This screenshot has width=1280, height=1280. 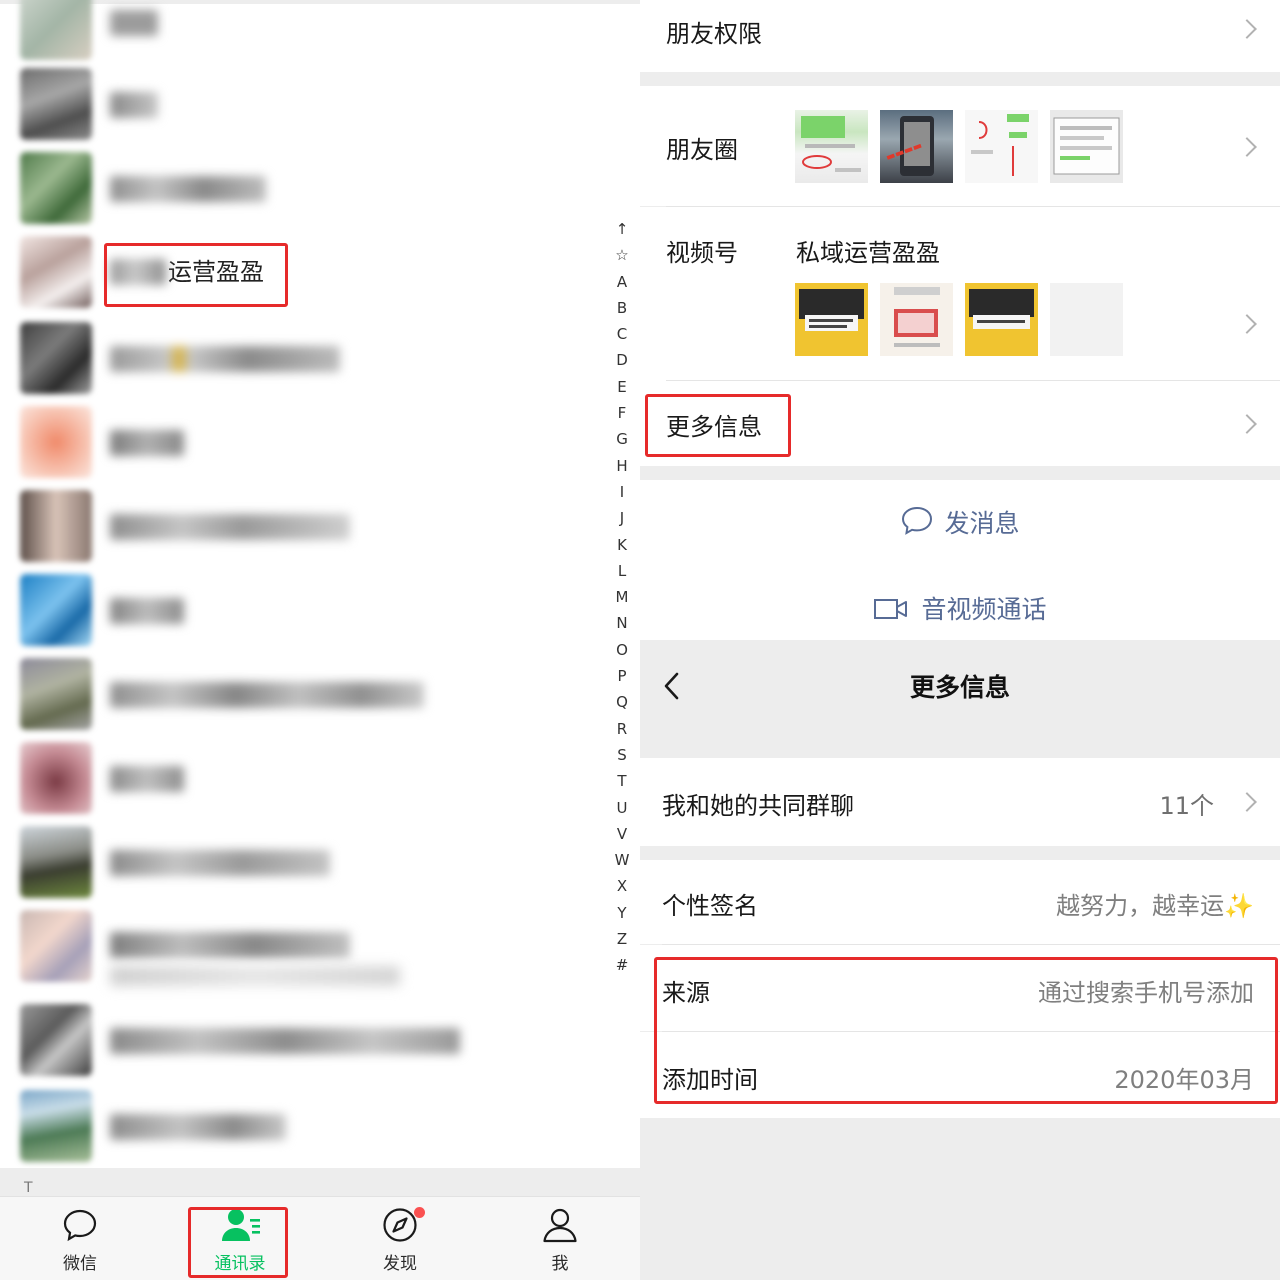 What do you see at coordinates (622, 545) in the screenshot?
I see `index-letter: K` at bounding box center [622, 545].